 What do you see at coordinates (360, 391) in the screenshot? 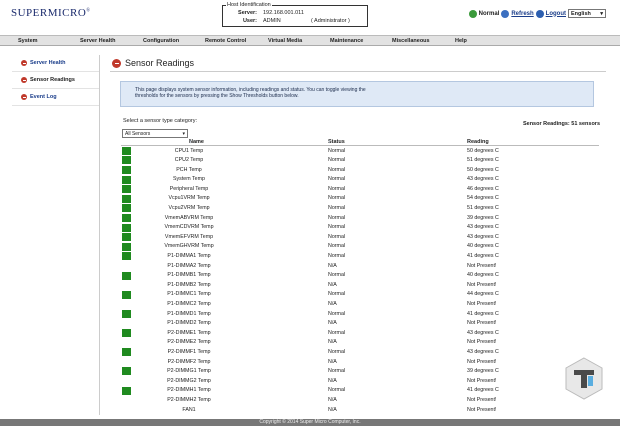
I see `table-row: P2-DIMMH1 Temp Normal 41 degrees C` at bounding box center [360, 391].